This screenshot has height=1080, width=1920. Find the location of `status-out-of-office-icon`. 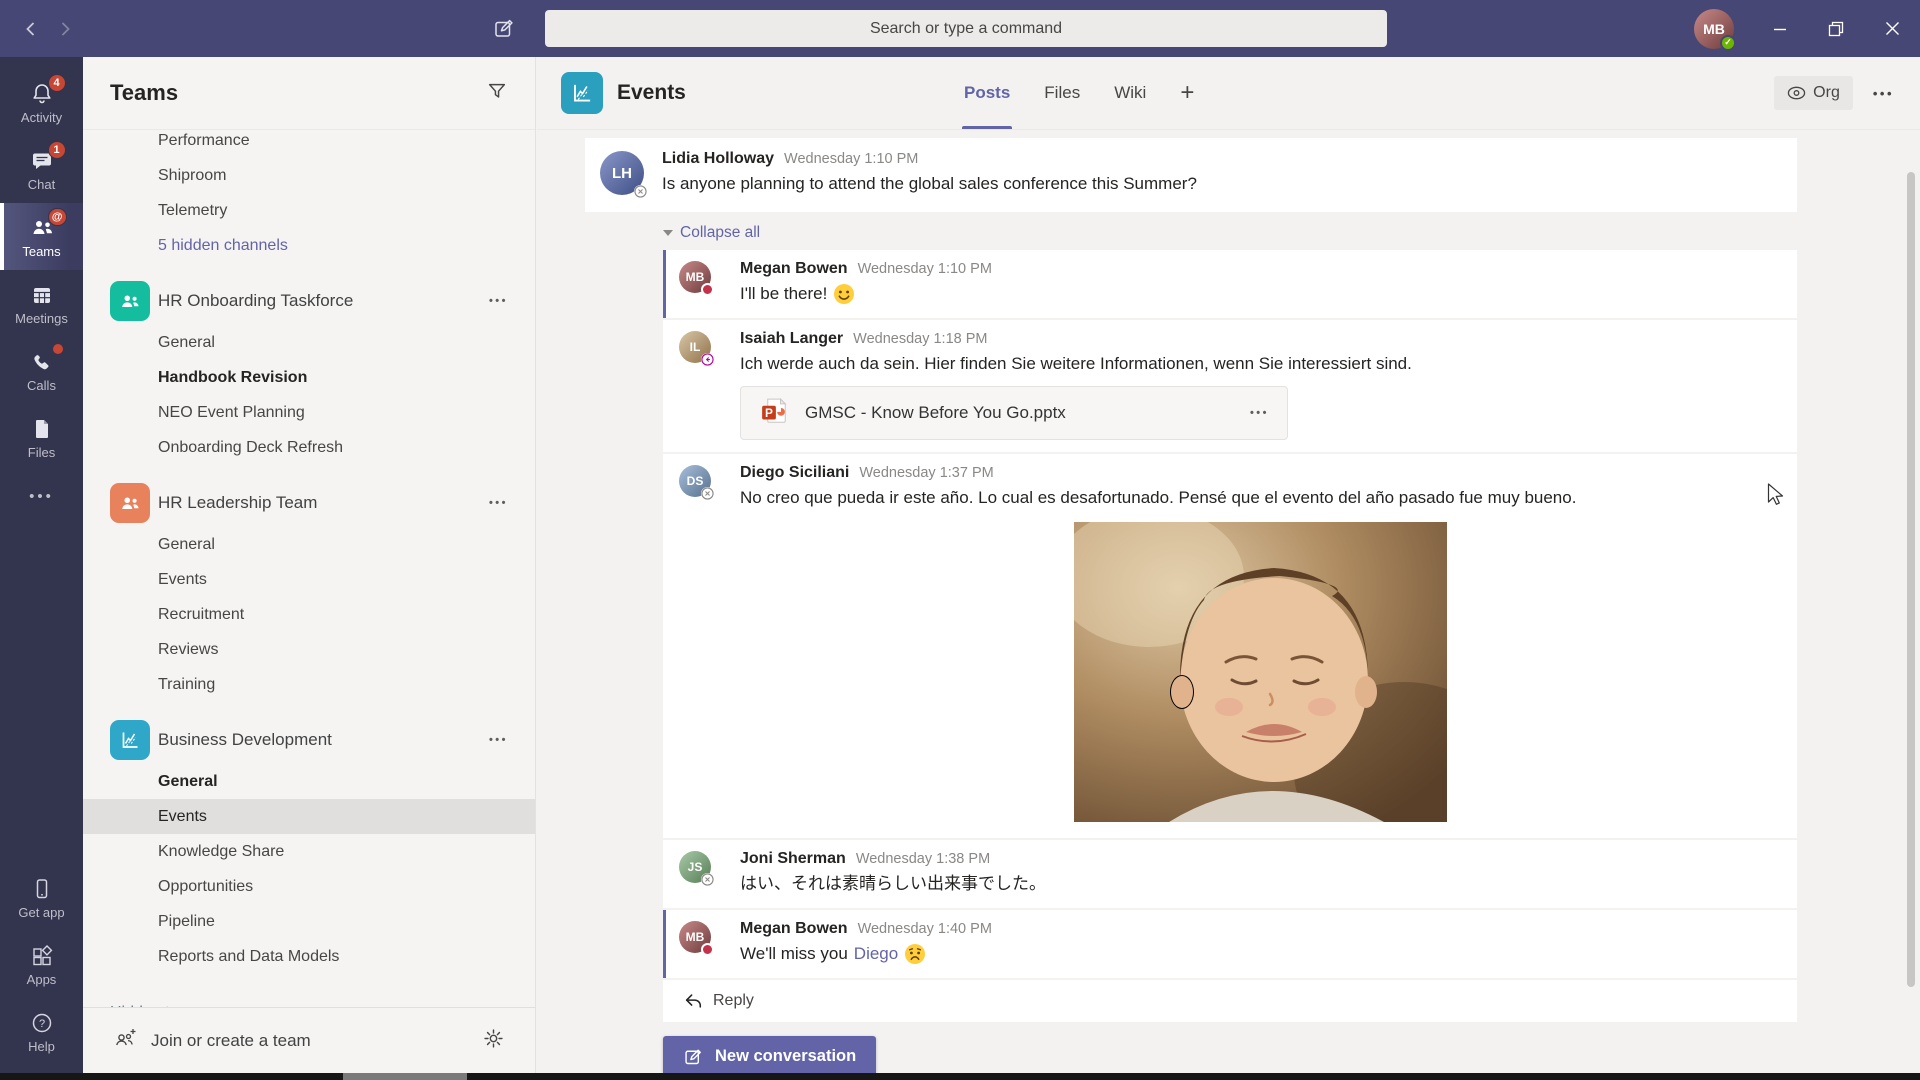

status-out-of-office-icon is located at coordinates (707, 359).